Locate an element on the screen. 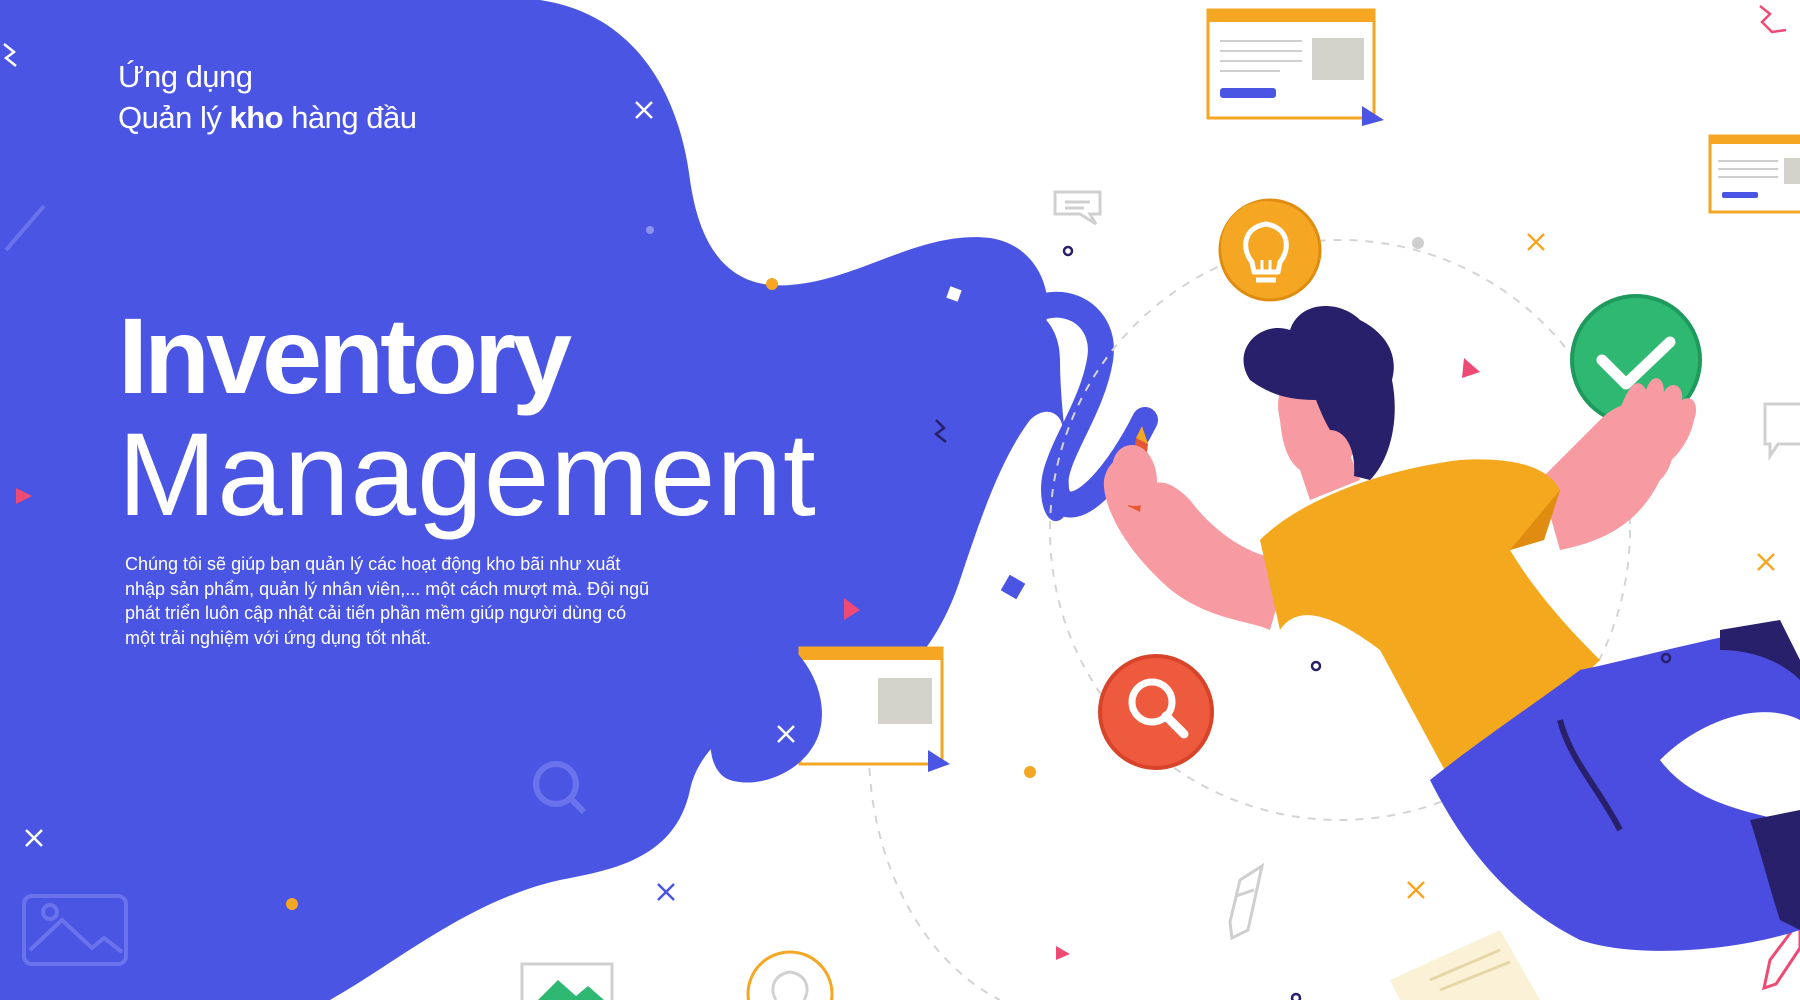  pencil-icon is located at coordinates (1246, 901).